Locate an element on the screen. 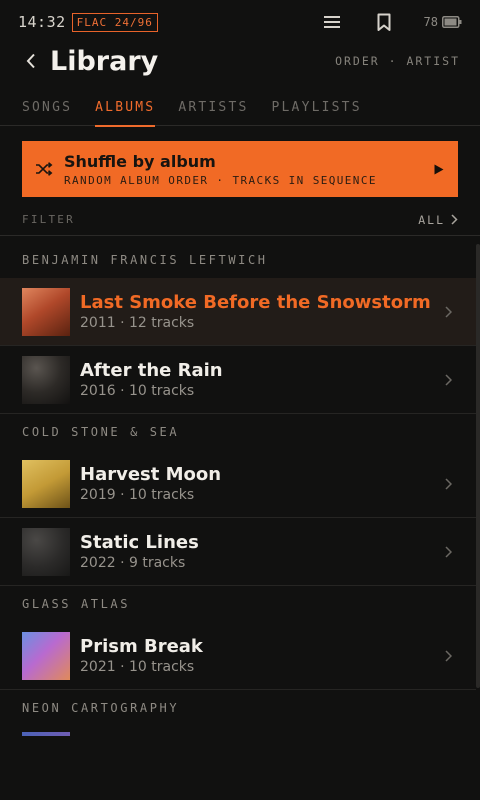 The width and height of the screenshot is (480, 800). album-meta: 2019 · 10 tracks is located at coordinates (137, 495).